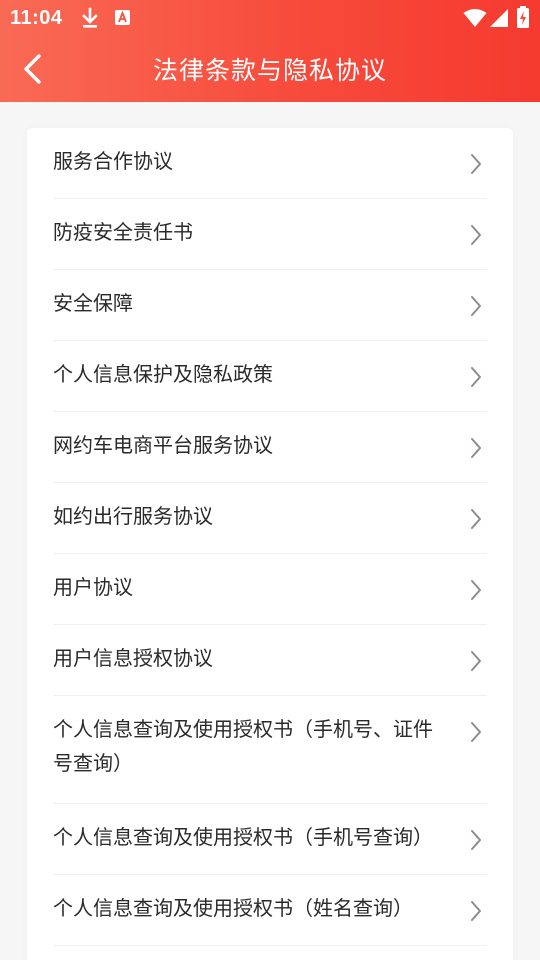 The height and width of the screenshot is (960, 540). I want to click on list-item-label: 防疫安全责任书, so click(123, 232).